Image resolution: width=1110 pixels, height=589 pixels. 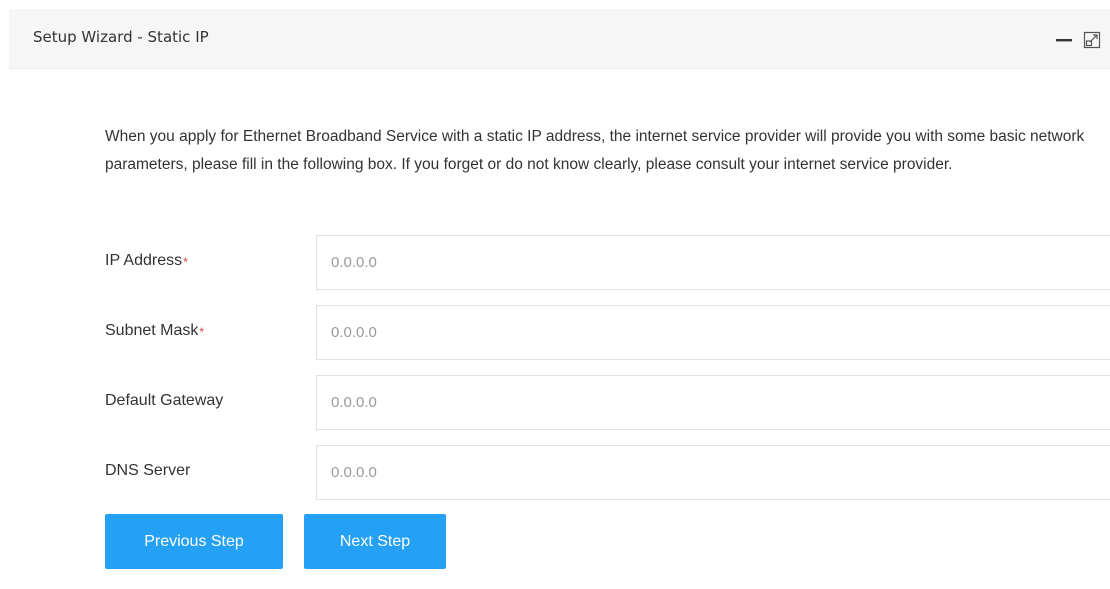 I want to click on panel-title: Setup Wizard - Static IP, so click(x=121, y=37).